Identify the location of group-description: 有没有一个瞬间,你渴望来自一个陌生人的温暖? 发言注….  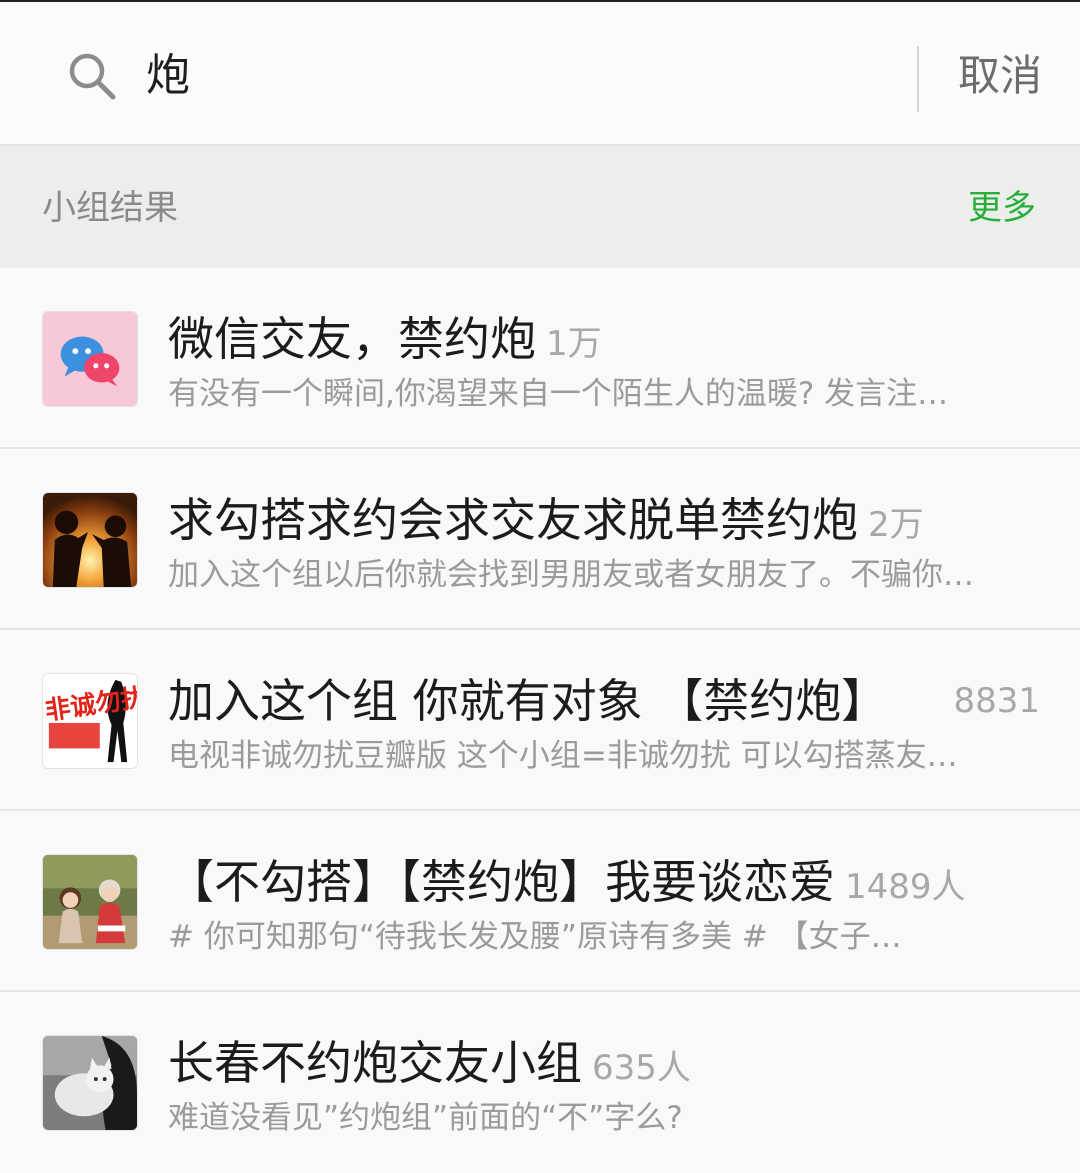
(558, 394).